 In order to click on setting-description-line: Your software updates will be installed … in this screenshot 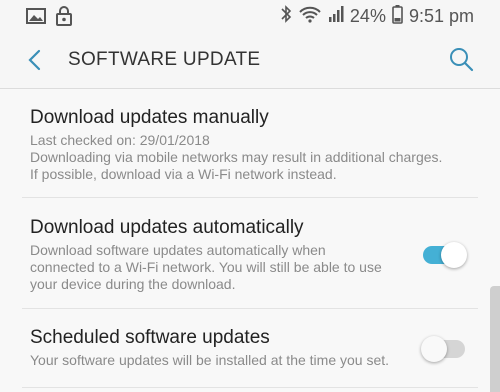, I will do `click(210, 360)`.